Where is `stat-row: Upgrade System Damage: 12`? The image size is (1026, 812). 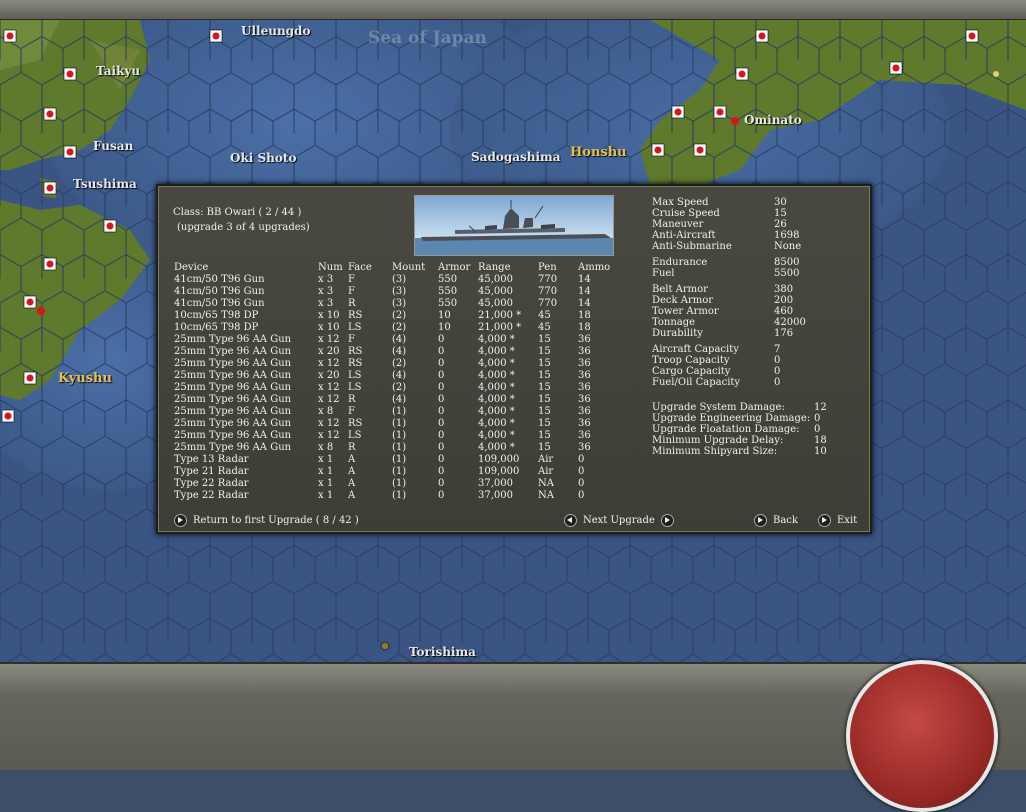 stat-row: Upgrade System Damage: 12 is located at coordinates (757, 407).